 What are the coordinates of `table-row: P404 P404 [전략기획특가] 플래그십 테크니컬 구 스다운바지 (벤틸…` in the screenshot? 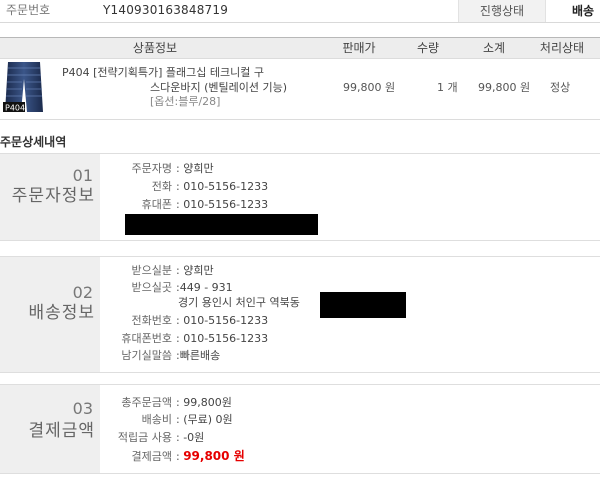 It's located at (300, 89).